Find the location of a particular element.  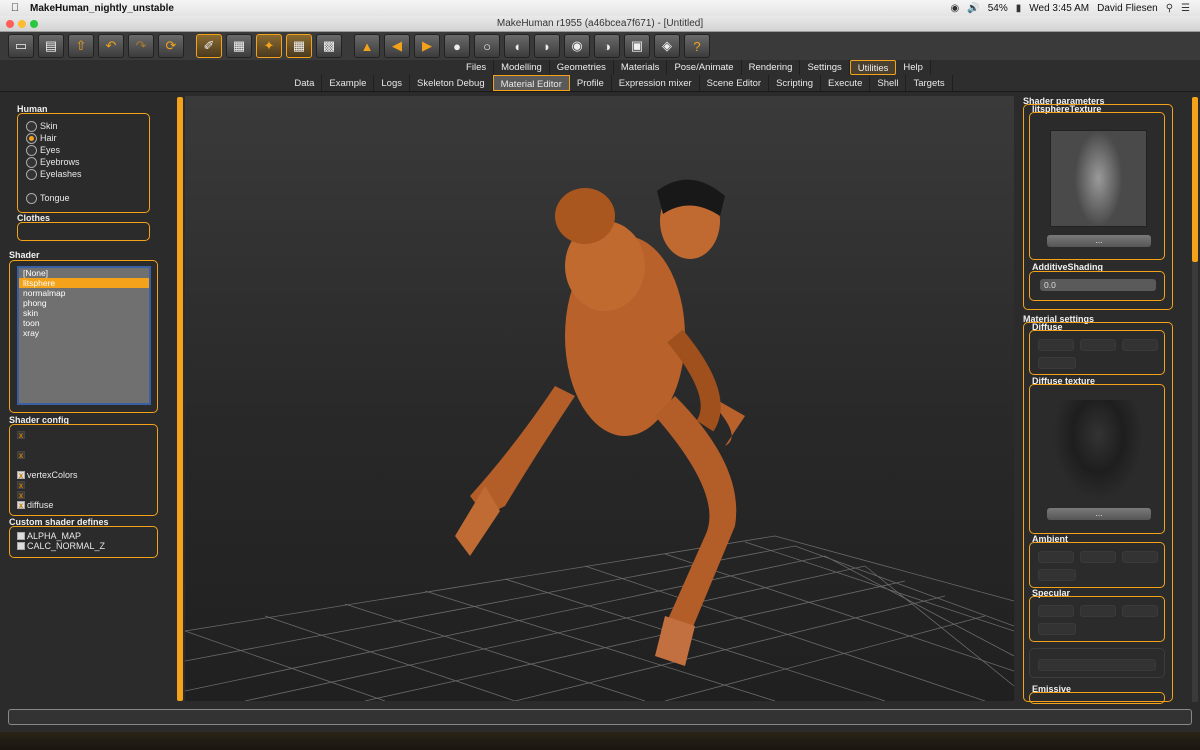

subtab-data: Data is located at coordinates (305, 83).